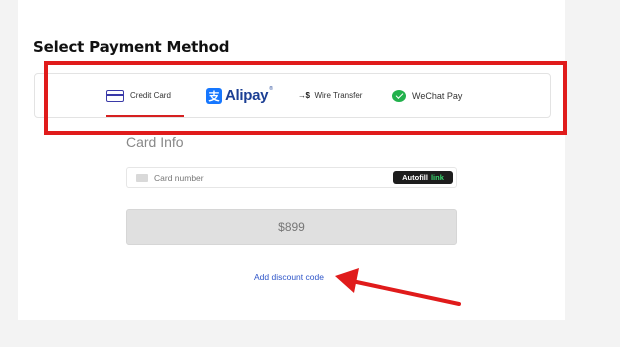  I want to click on annotation-arrow, so click(398, 287).